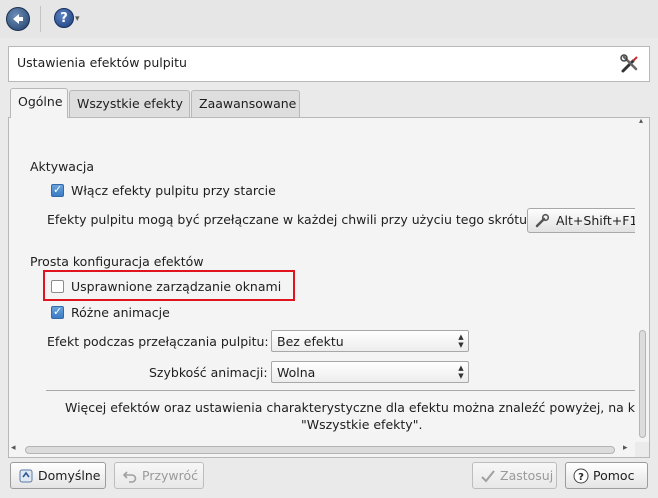  I want to click on tab-label: Ogólne, so click(40, 101).